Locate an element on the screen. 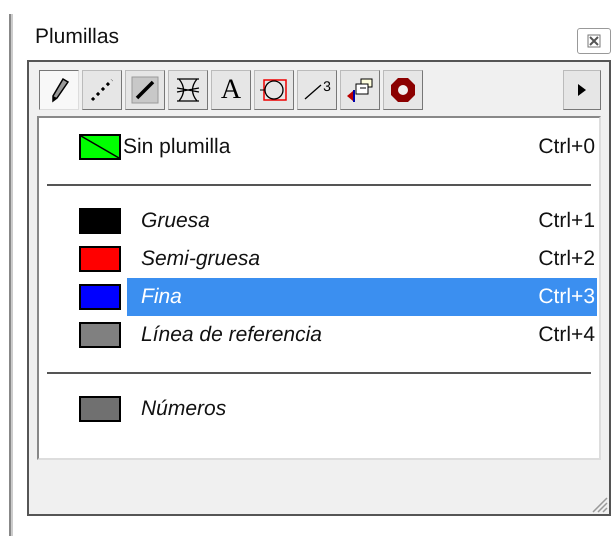 Image resolution: width=613 pixels, height=536 pixels. close-icon is located at coordinates (594, 41).